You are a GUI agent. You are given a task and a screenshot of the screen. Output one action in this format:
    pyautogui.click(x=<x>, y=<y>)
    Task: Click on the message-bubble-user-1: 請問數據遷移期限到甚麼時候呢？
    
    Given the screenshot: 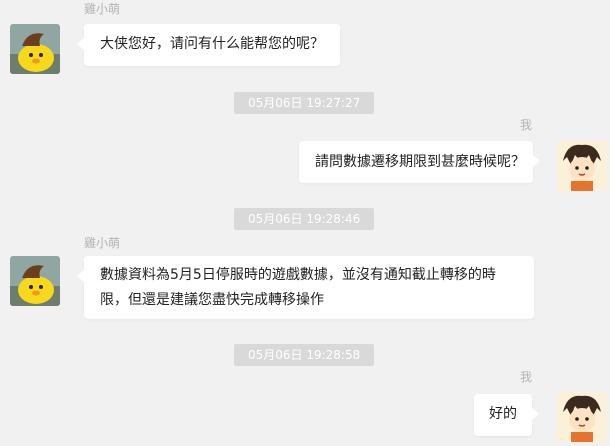 What is the action you would take?
    pyautogui.click(x=419, y=162)
    